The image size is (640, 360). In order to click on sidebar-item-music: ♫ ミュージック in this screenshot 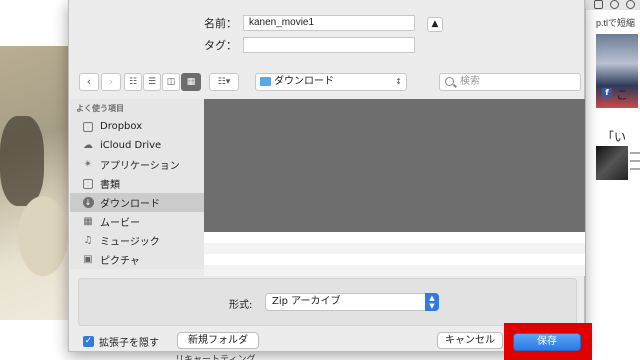, I will do `click(137, 240)`.